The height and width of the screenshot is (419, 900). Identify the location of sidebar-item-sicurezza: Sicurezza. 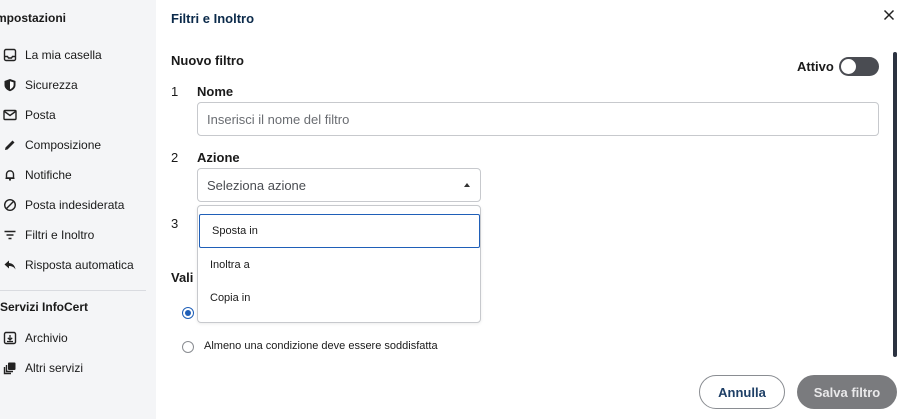
(39, 85).